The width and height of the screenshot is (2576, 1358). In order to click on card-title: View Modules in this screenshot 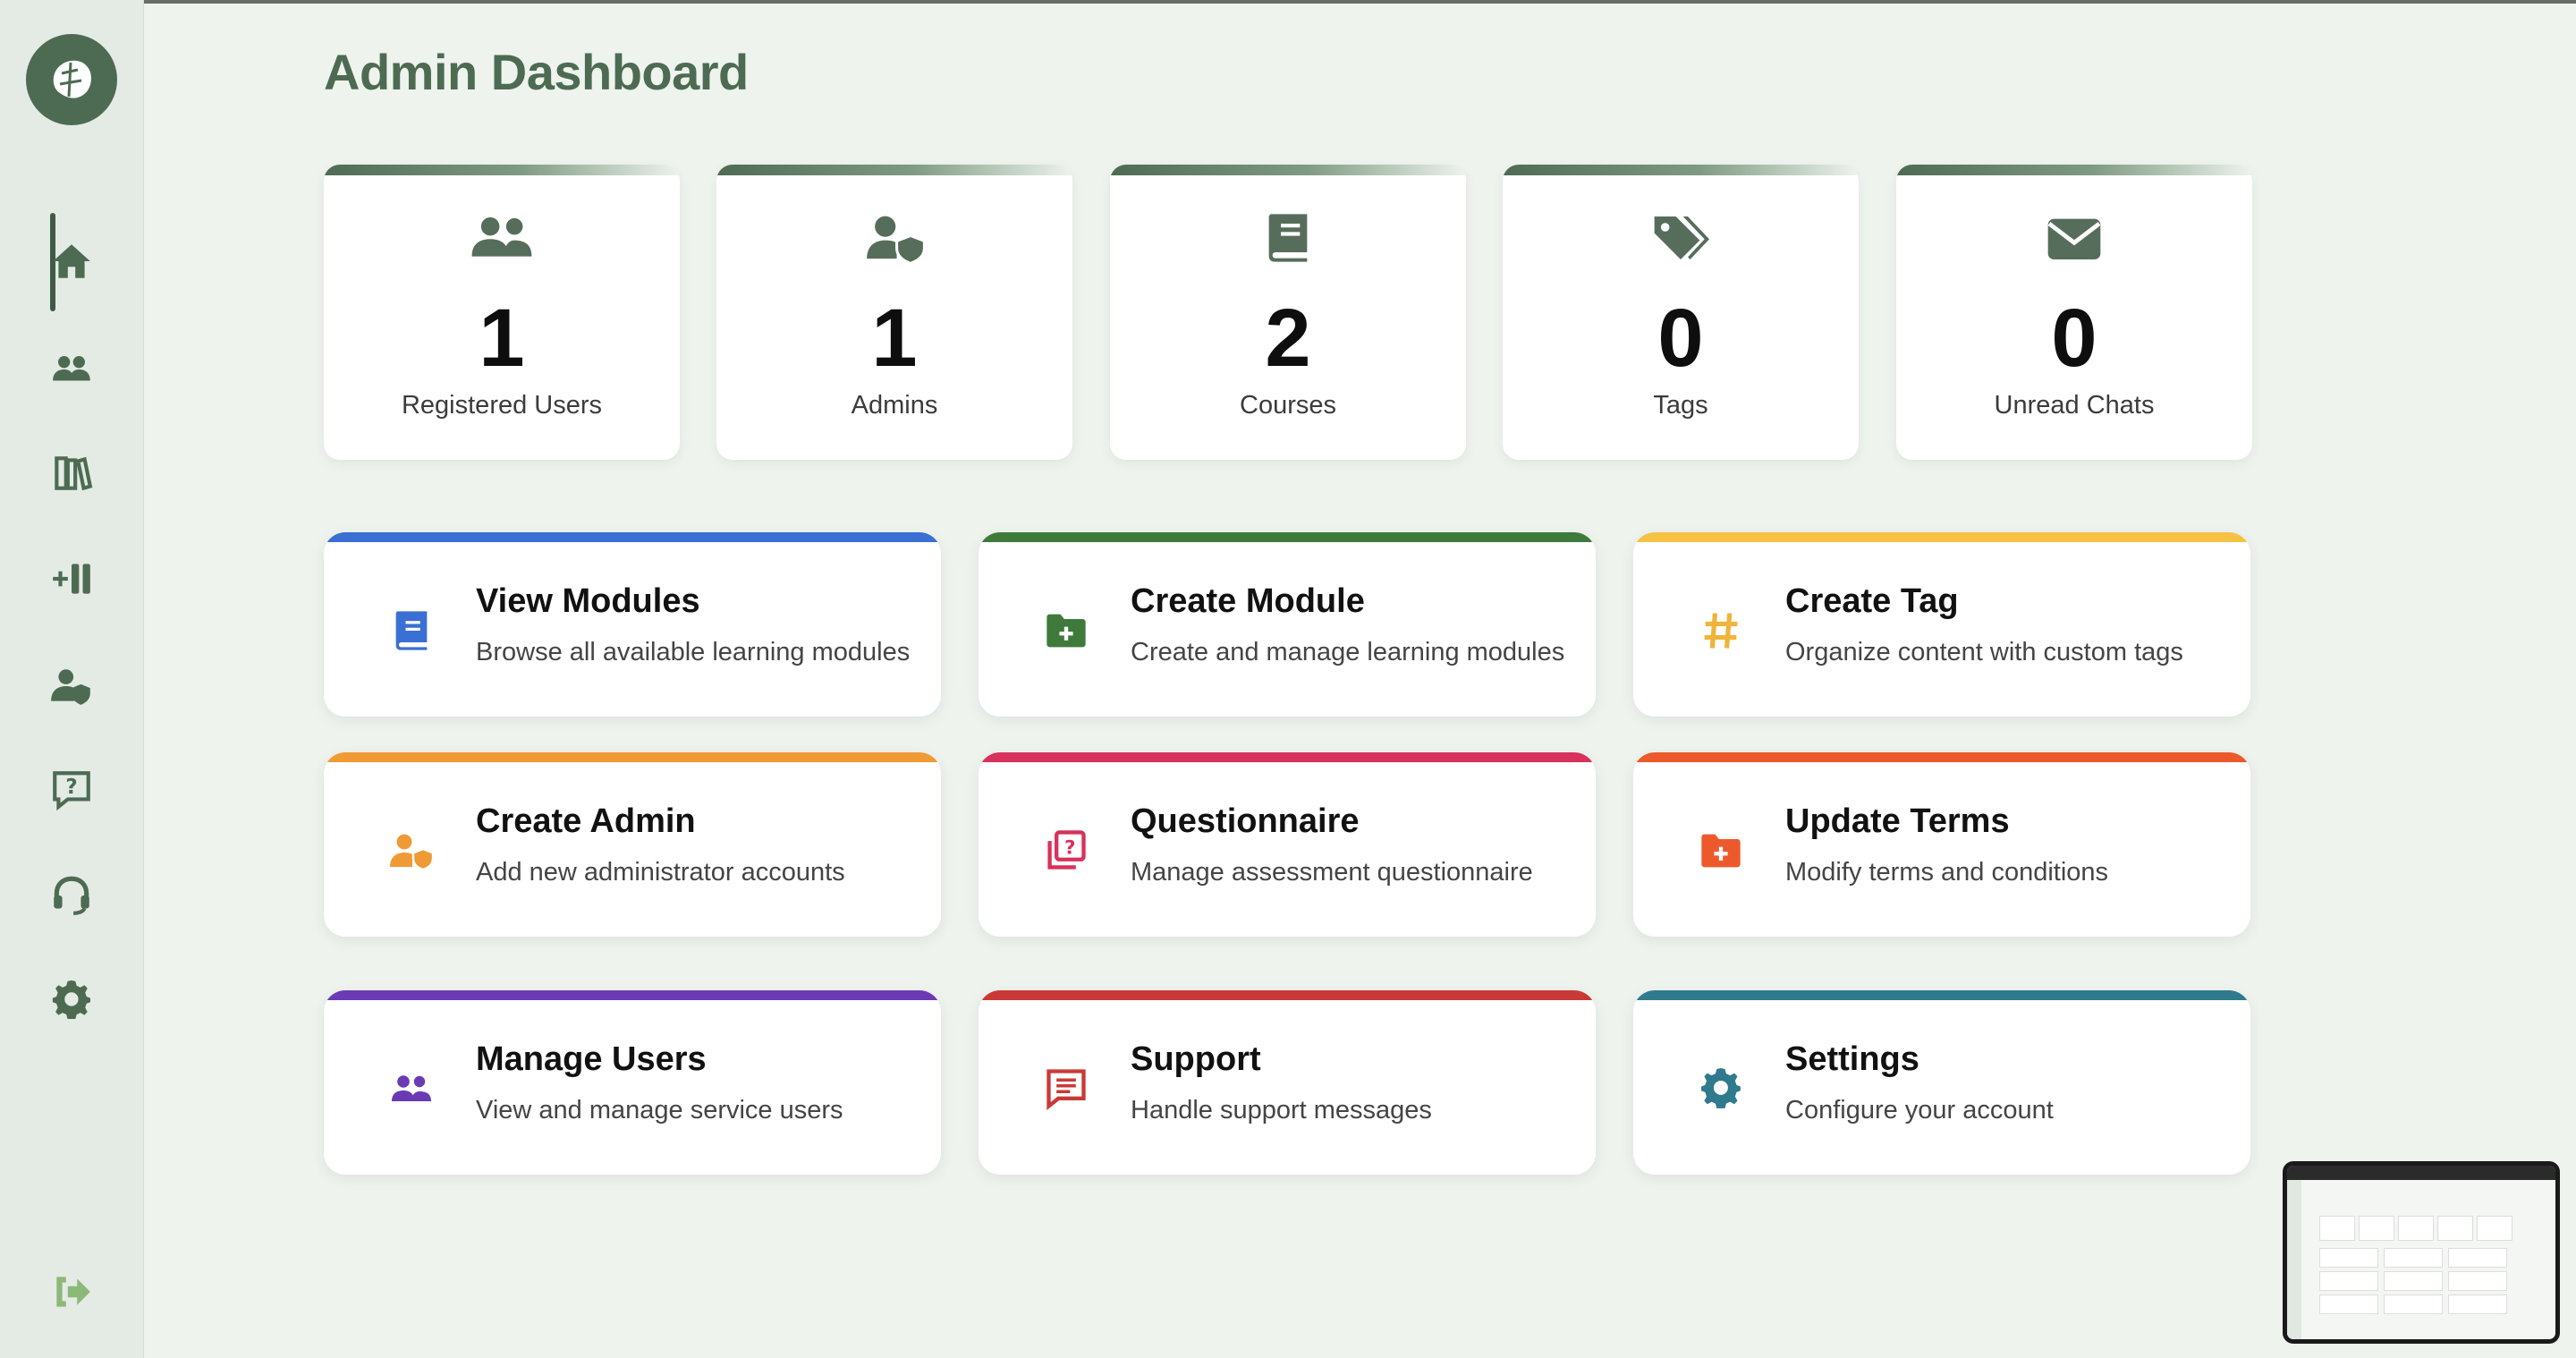, I will do `click(588, 601)`.